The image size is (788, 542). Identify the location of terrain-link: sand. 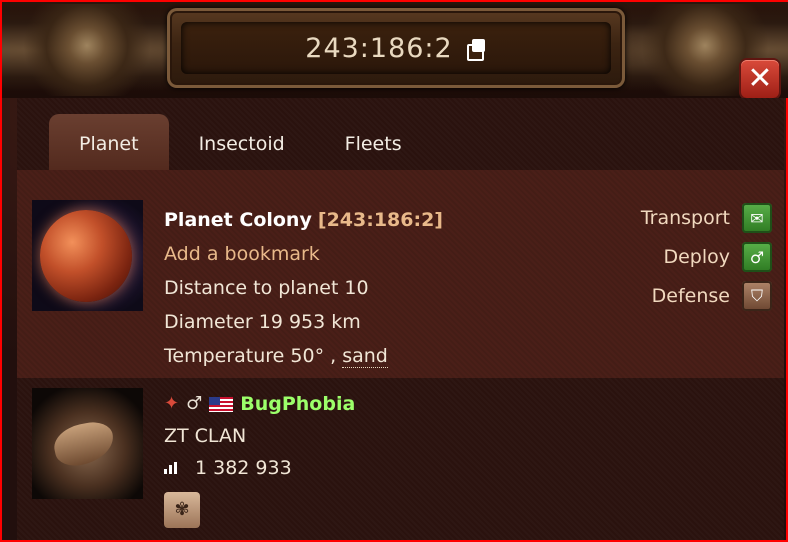
(365, 356).